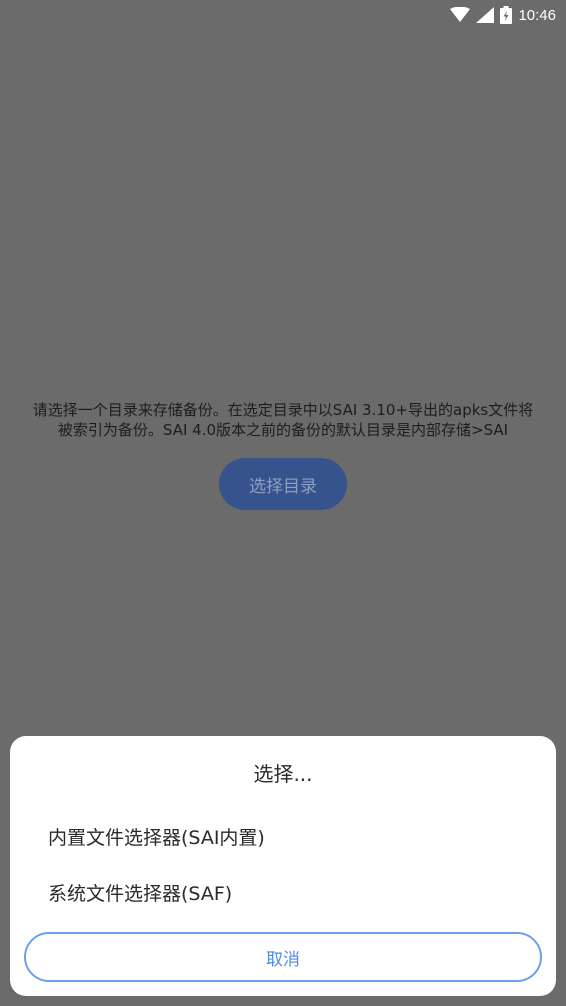  Describe the element at coordinates (292, 892) in the screenshot. I see `option-system-file-picker: 系统文件选择器(SAF)` at that location.